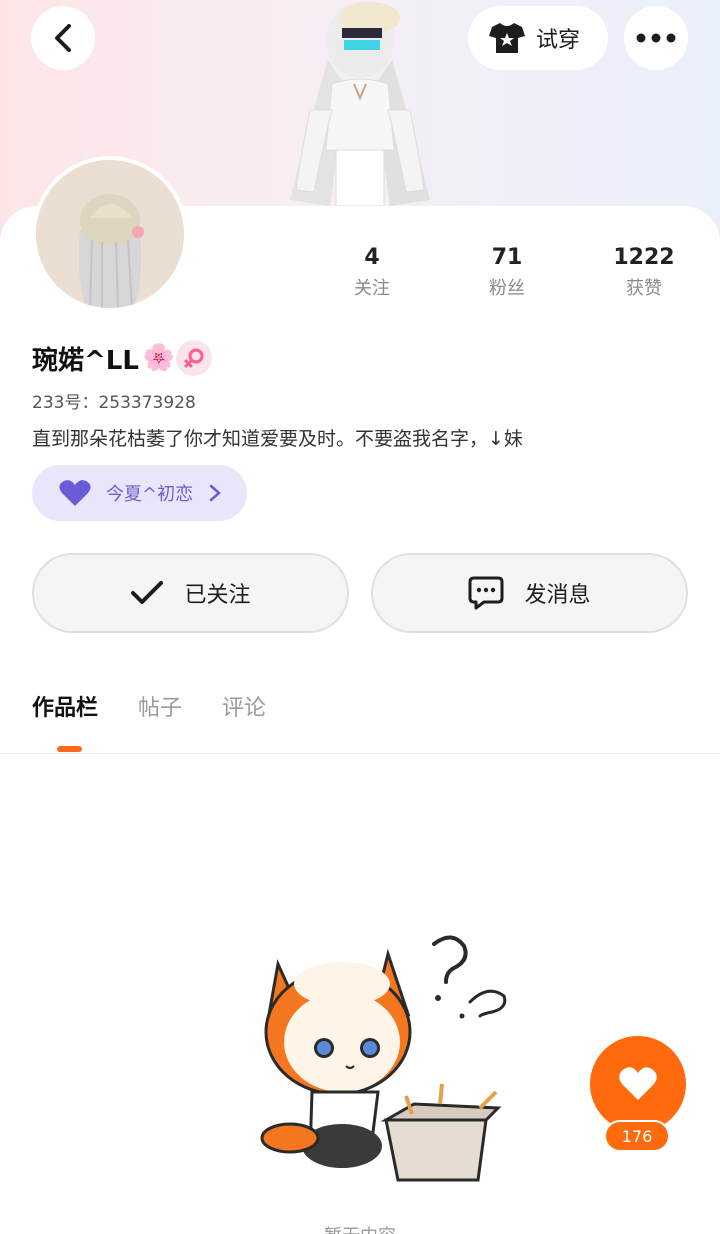 The height and width of the screenshot is (1234, 720). What do you see at coordinates (147, 592) in the screenshot?
I see `check-icon` at bounding box center [147, 592].